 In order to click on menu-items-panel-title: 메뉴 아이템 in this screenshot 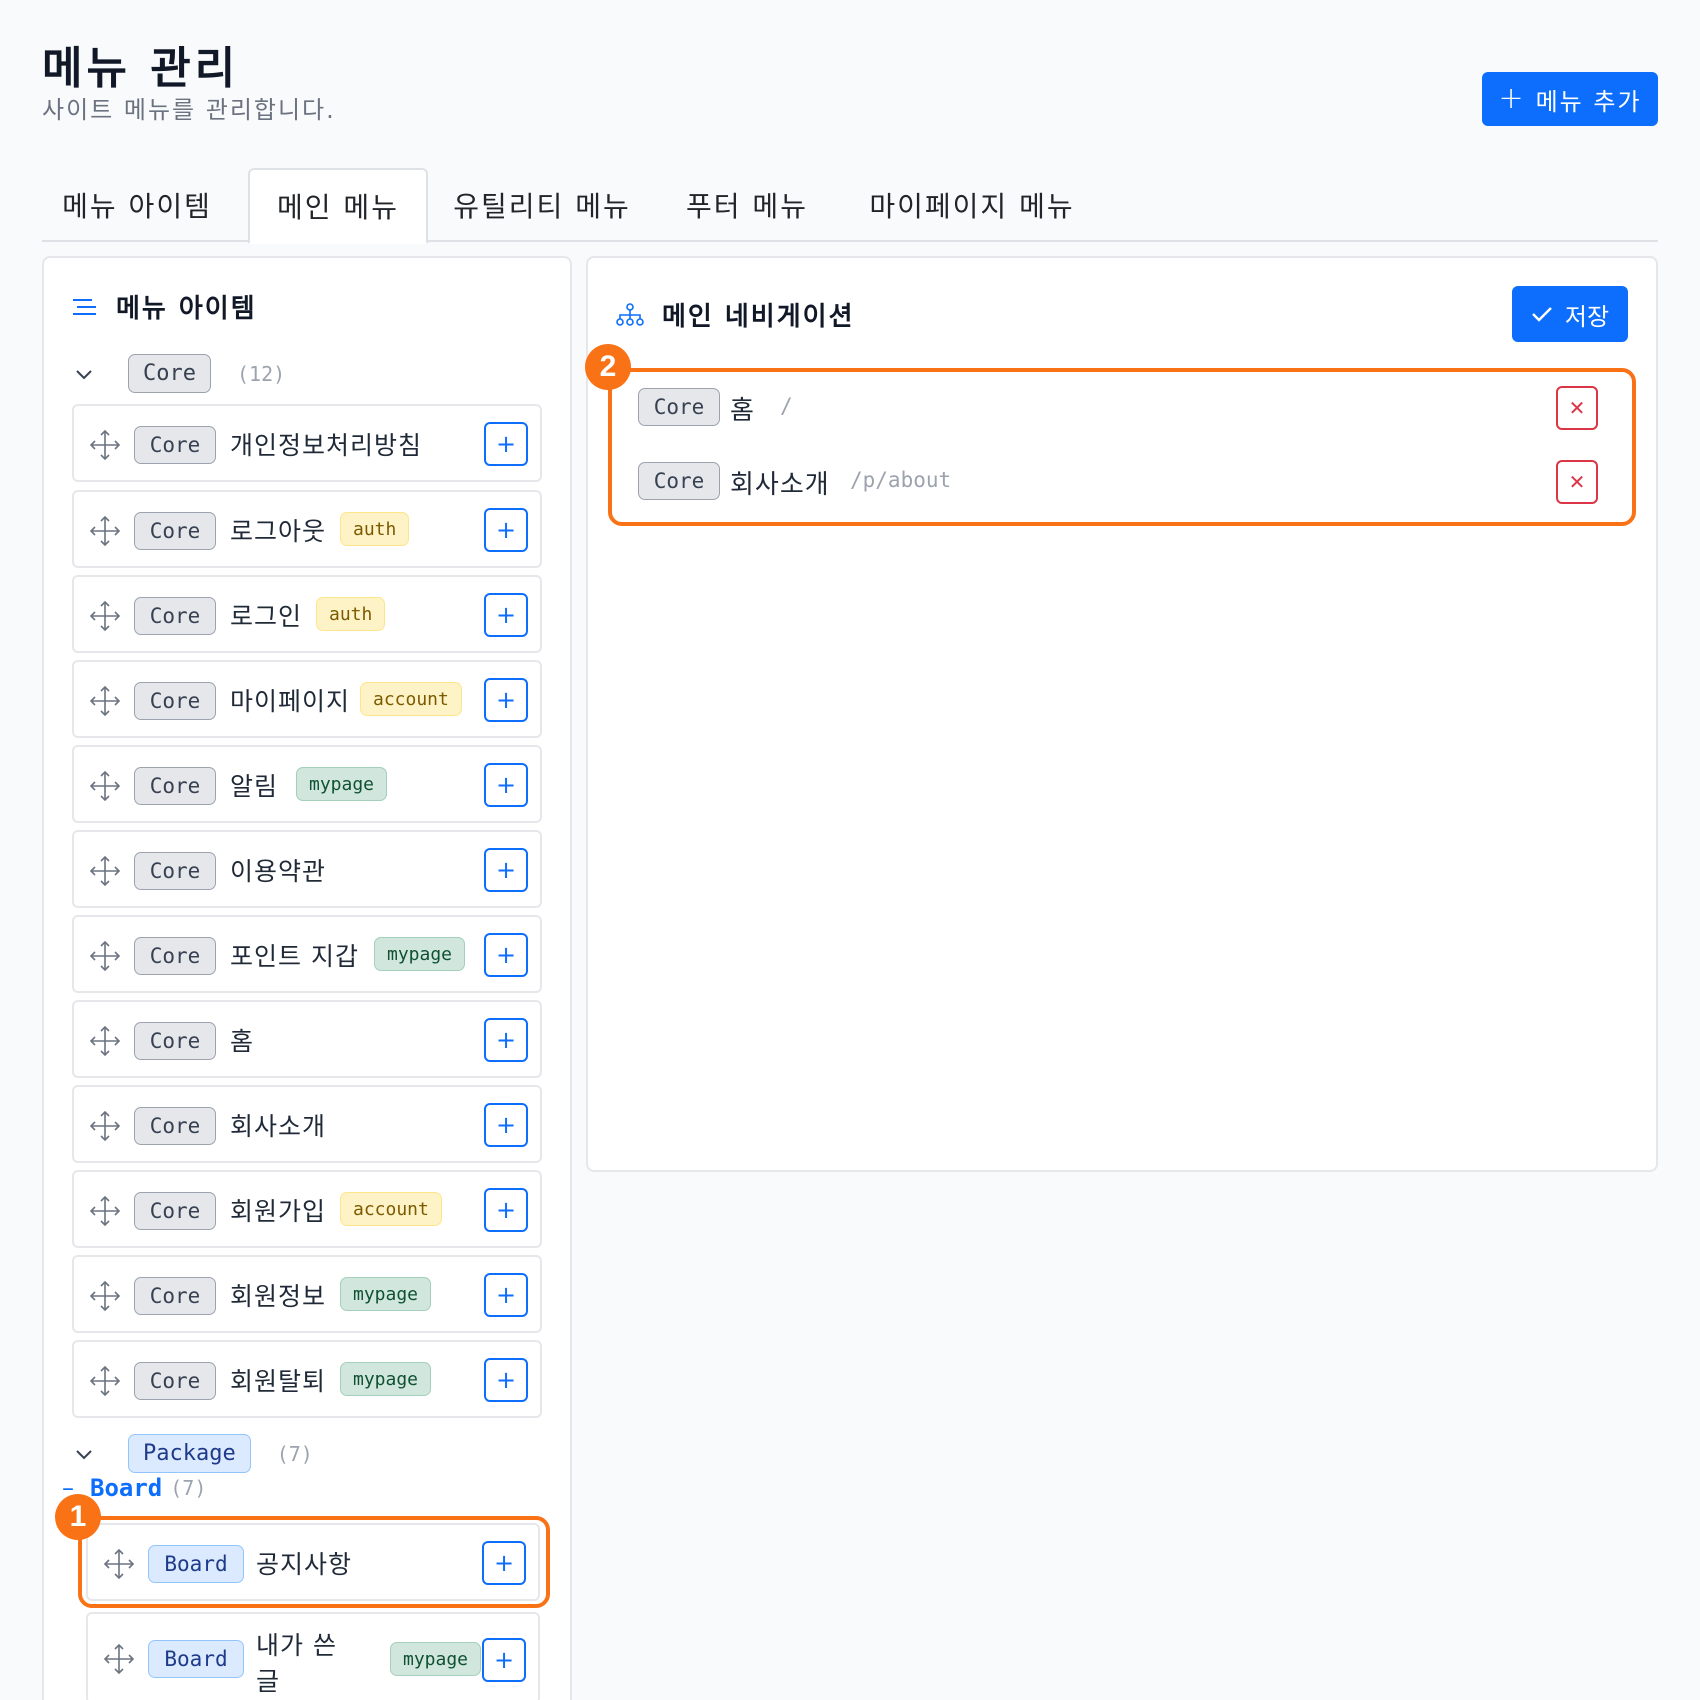, I will do `click(186, 309)`.